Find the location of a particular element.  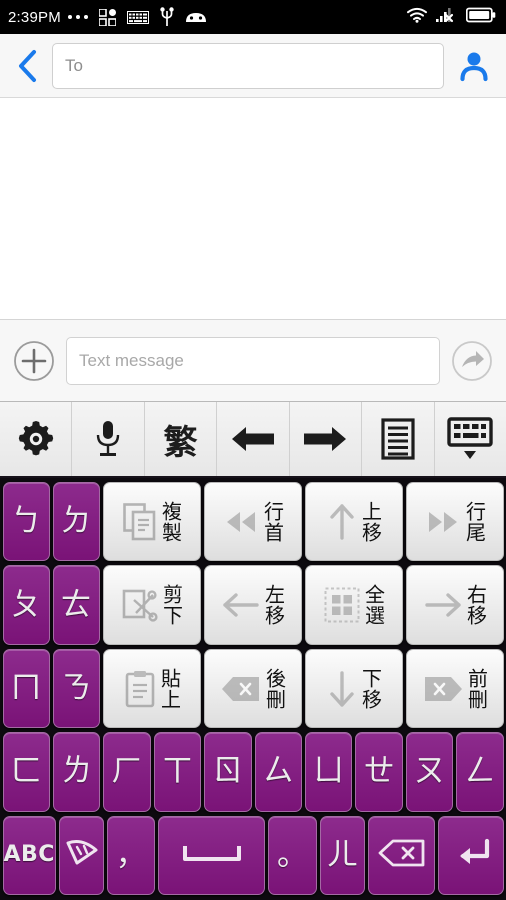

key-comma: ， is located at coordinates (131, 855).